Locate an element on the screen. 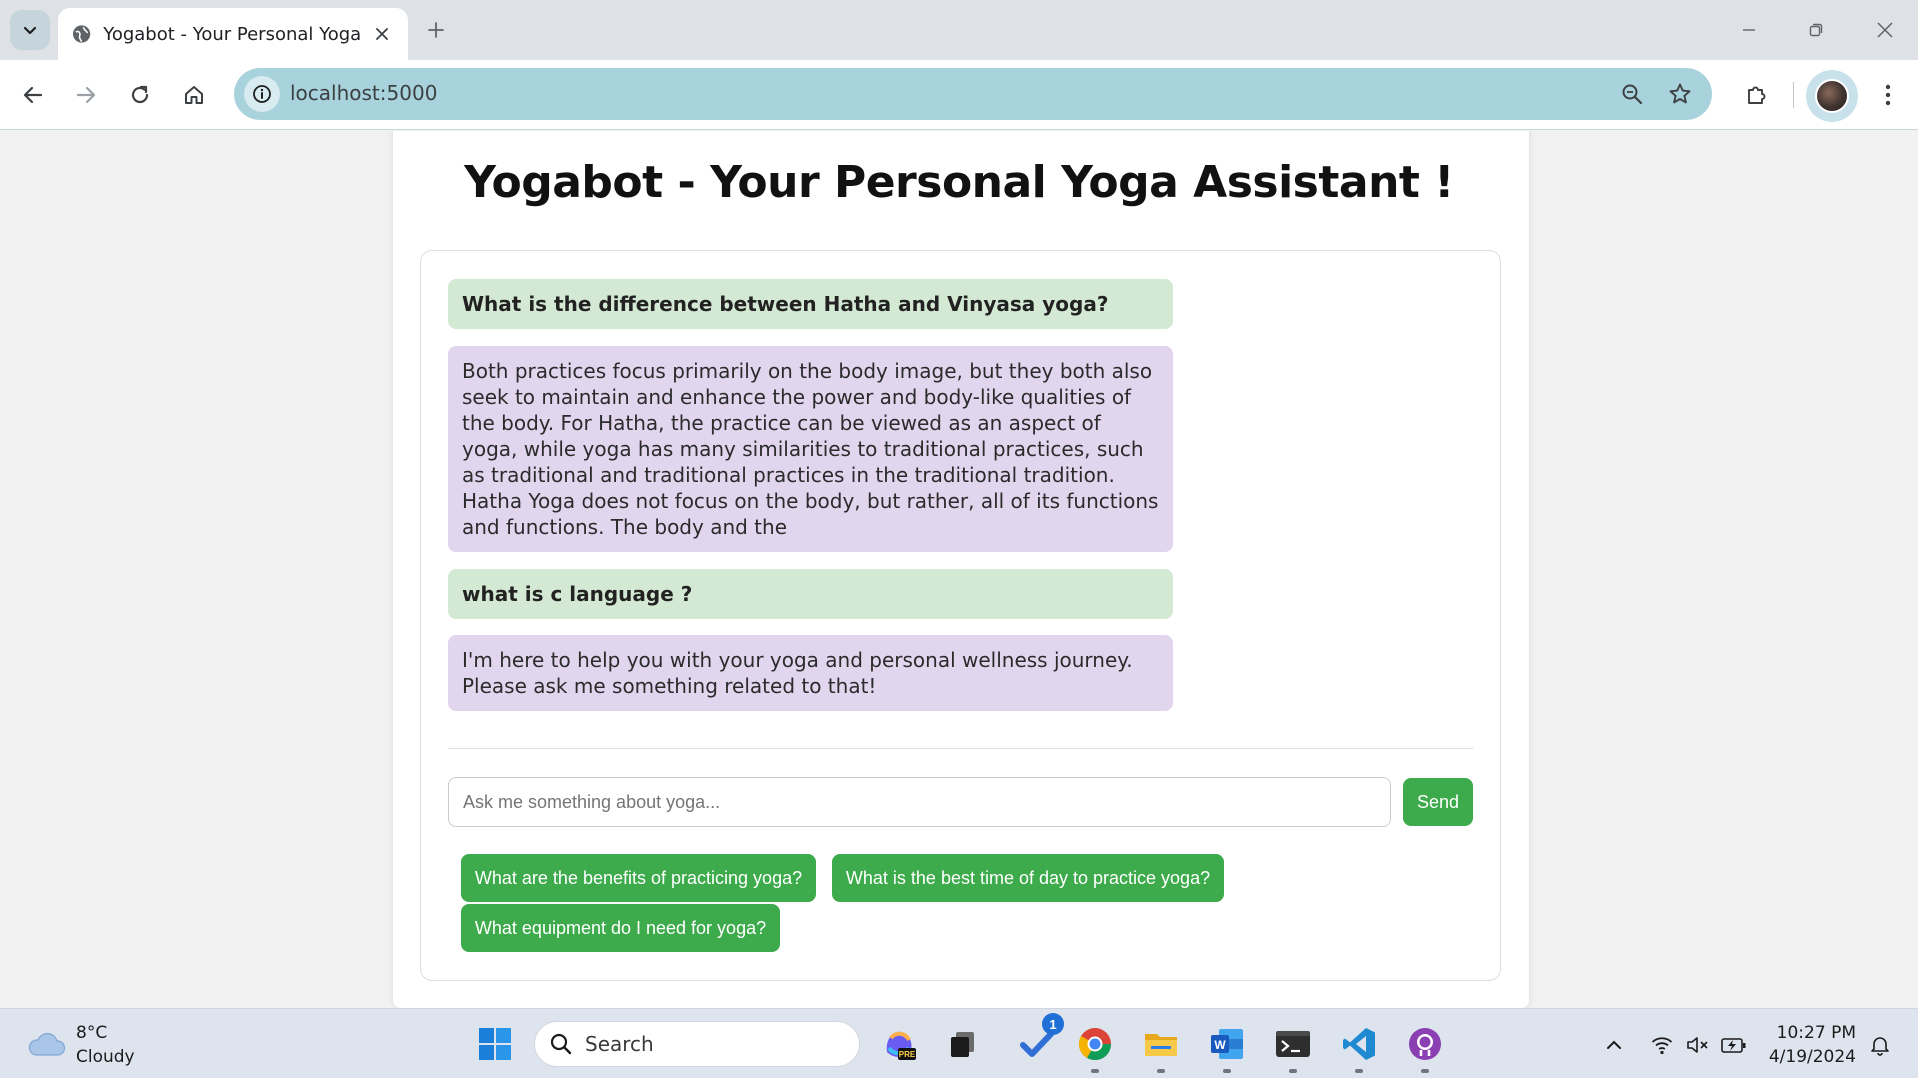  plus-icon is located at coordinates (436, 30).